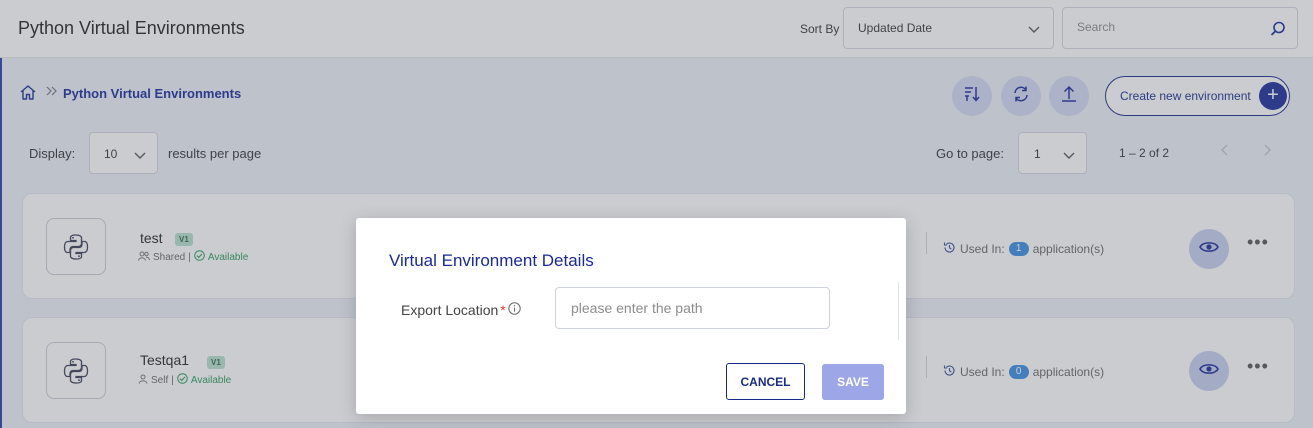 The width and height of the screenshot is (1313, 428). I want to click on info-icon, so click(514, 310).